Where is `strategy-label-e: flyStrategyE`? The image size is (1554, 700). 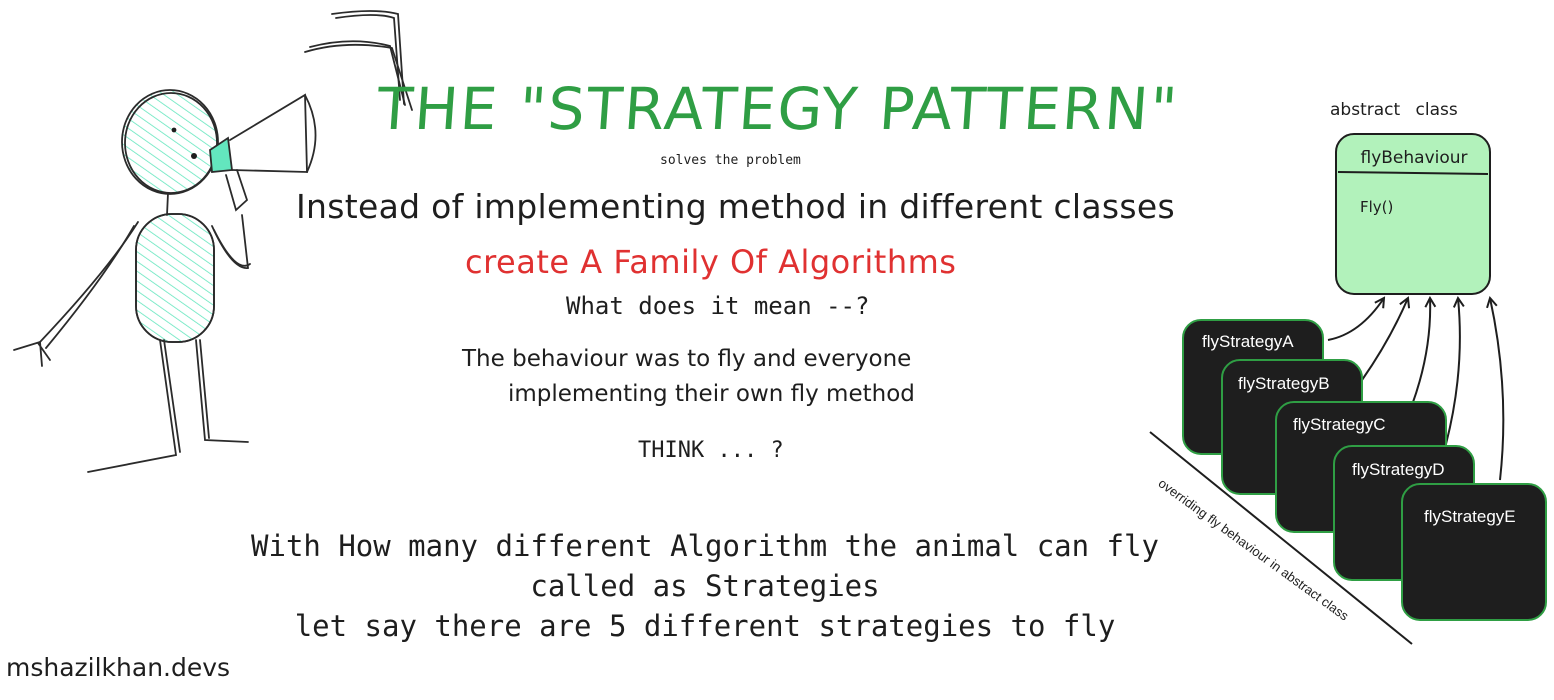 strategy-label-e: flyStrategyE is located at coordinates (1470, 516).